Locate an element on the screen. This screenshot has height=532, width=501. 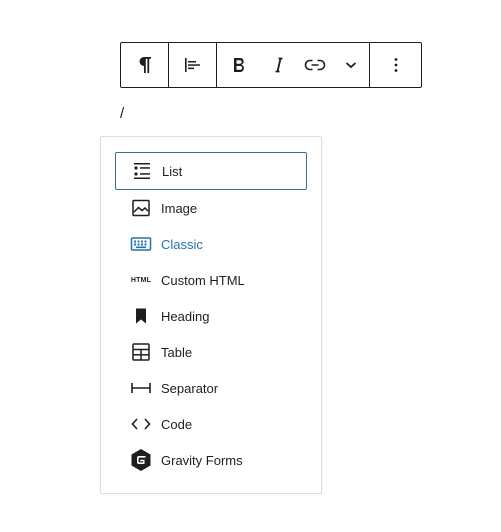
inserter-item-classic: Classic is located at coordinates (211, 244).